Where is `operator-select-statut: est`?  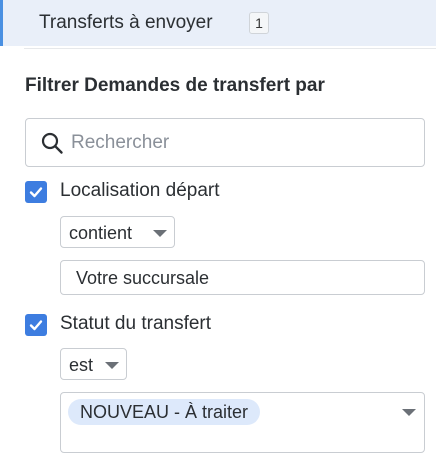
operator-select-statut: est is located at coordinates (93, 364).